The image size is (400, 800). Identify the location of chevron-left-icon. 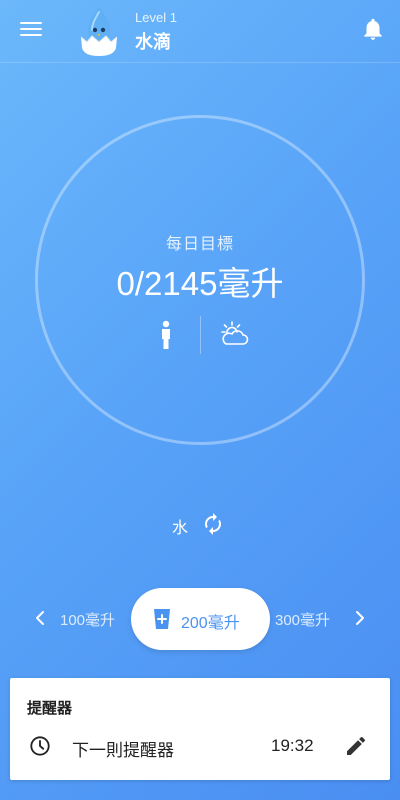
(40, 618).